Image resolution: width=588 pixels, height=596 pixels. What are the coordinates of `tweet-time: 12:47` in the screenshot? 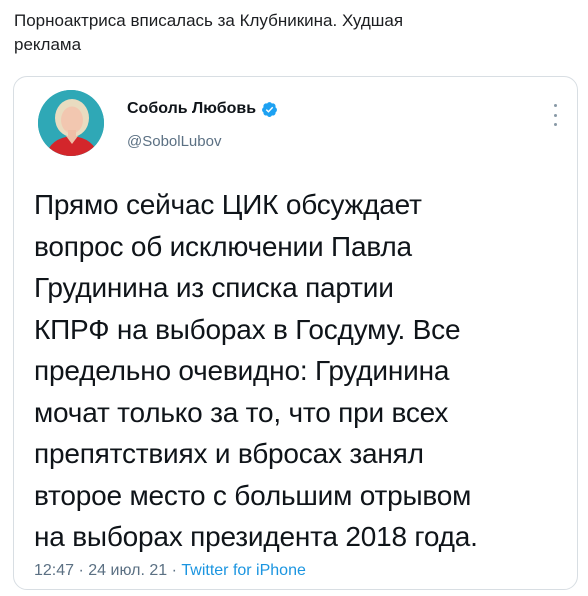 It's located at (54, 570).